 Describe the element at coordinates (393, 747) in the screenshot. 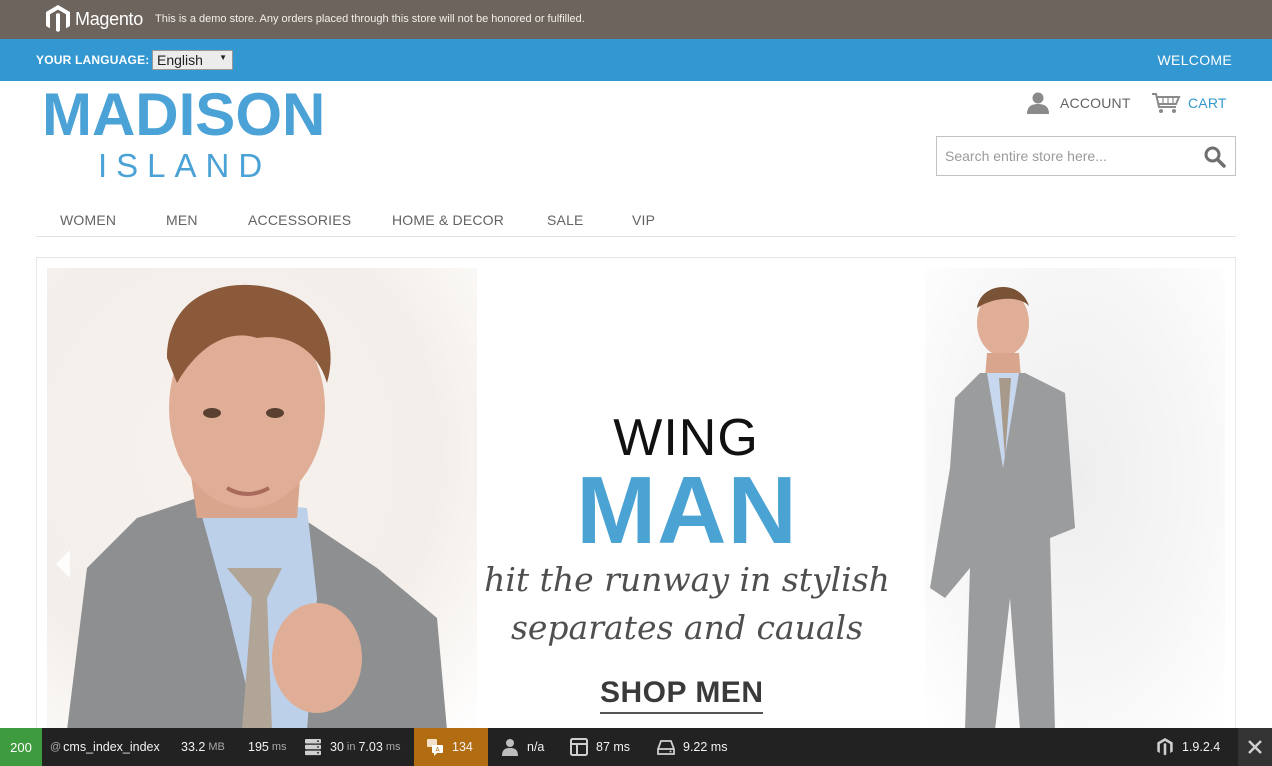

I see `queries-unit: ms` at that location.